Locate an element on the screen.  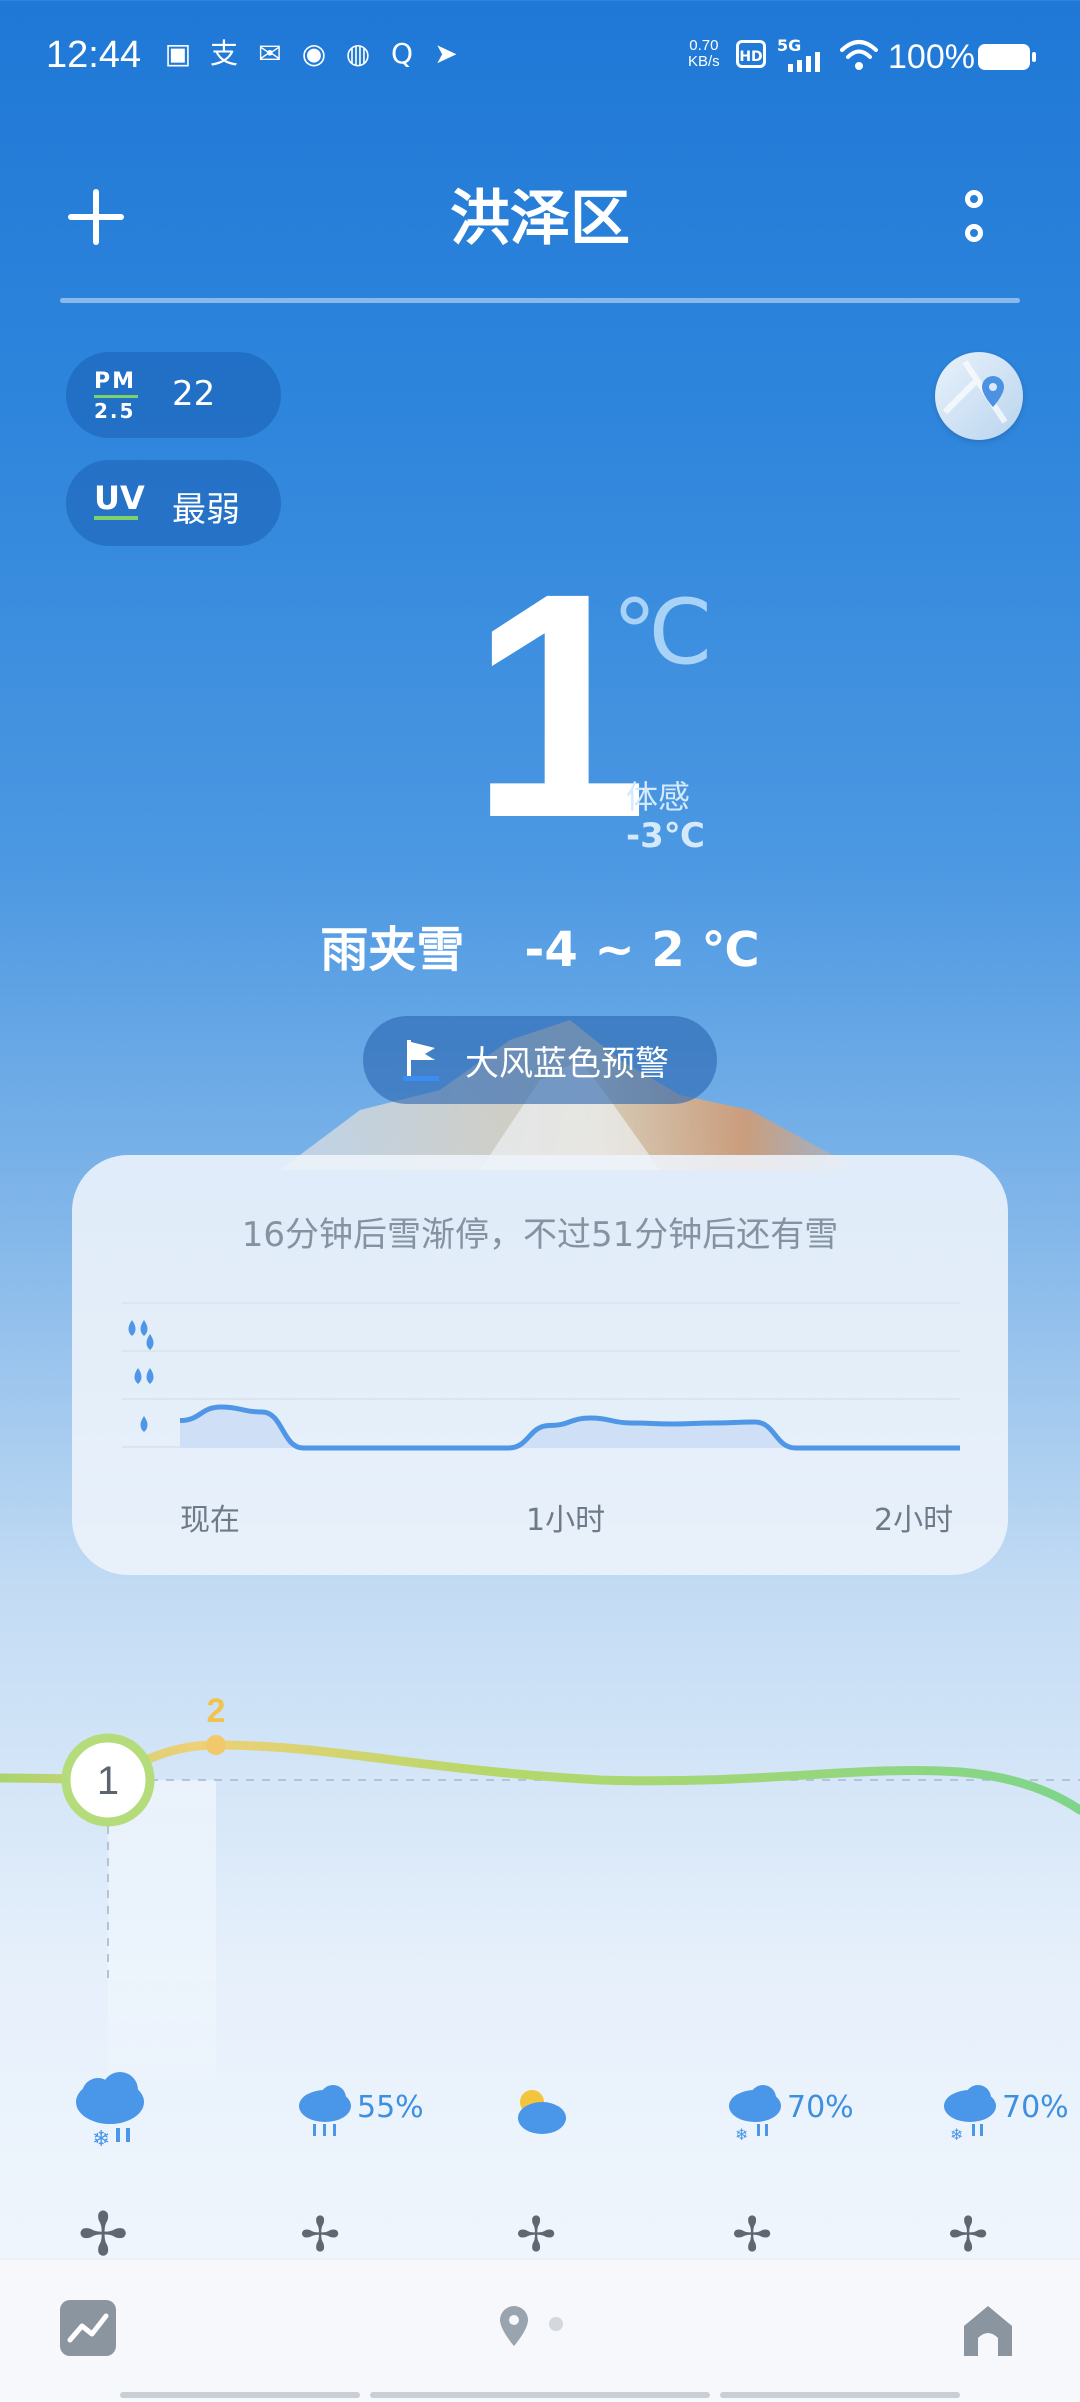
trend-button is located at coordinates (88, 2328).